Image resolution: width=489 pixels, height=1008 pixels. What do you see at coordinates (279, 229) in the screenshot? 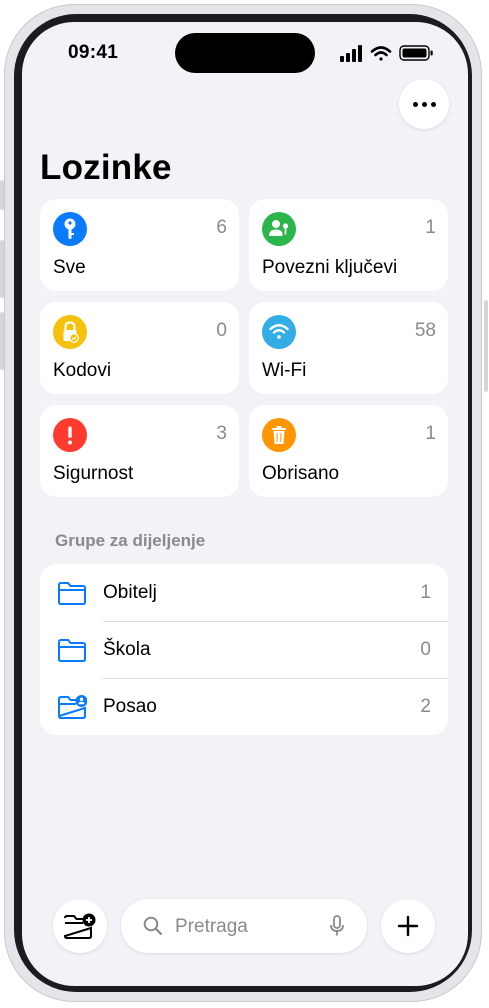
I see `passkey-person-icon` at bounding box center [279, 229].